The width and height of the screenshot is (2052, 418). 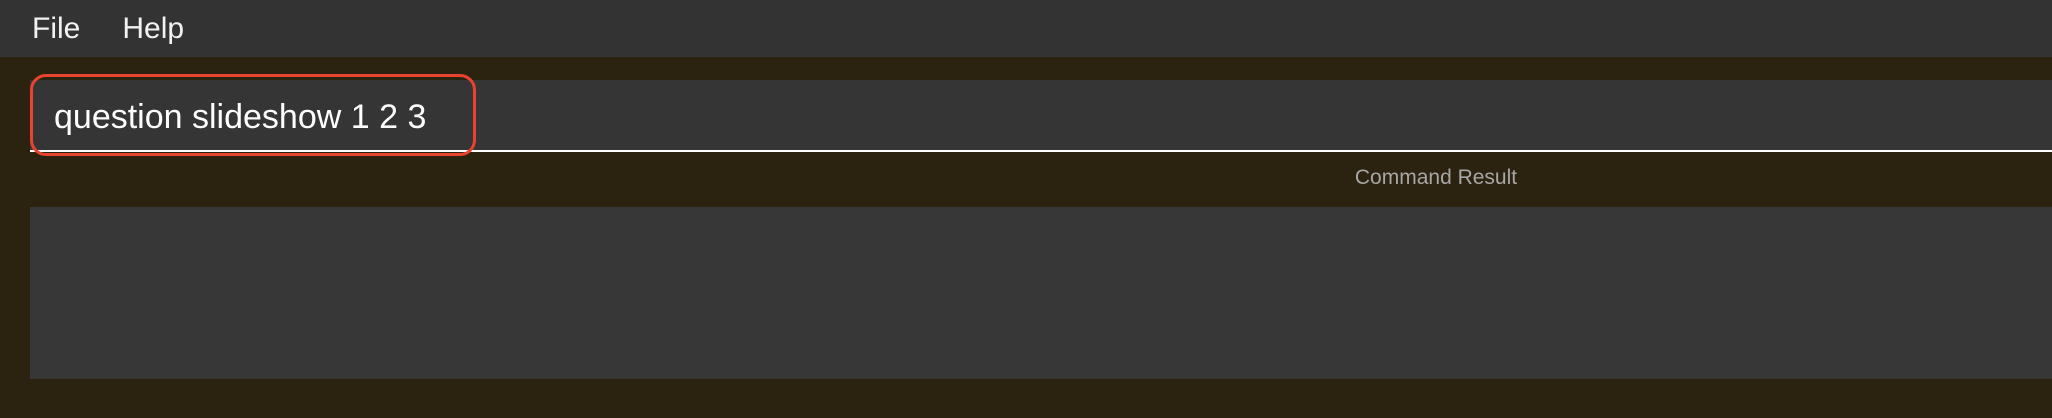 What do you see at coordinates (56, 28) in the screenshot?
I see `menu-file: File` at bounding box center [56, 28].